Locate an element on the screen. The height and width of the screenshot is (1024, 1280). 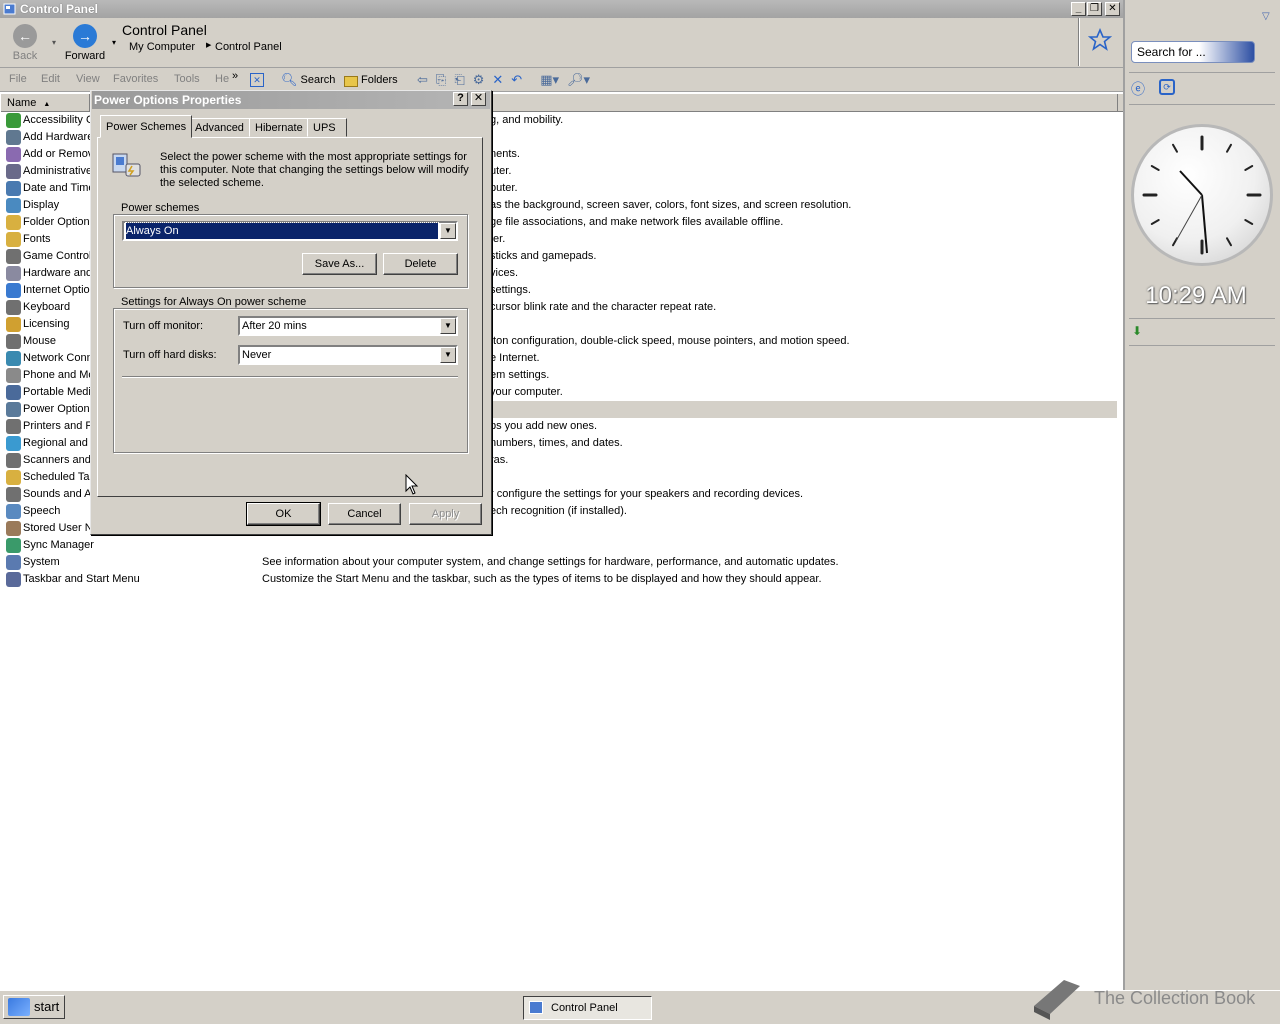
analog-clock is located at coordinates (1202, 195).